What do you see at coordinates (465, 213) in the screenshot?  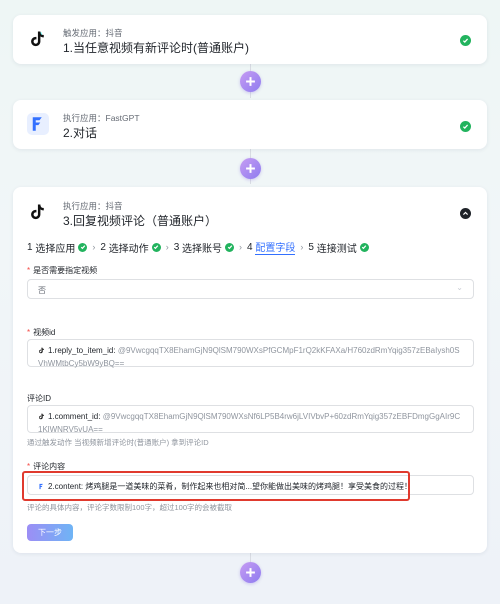 I see `collapse-chevron-up-icon` at bounding box center [465, 213].